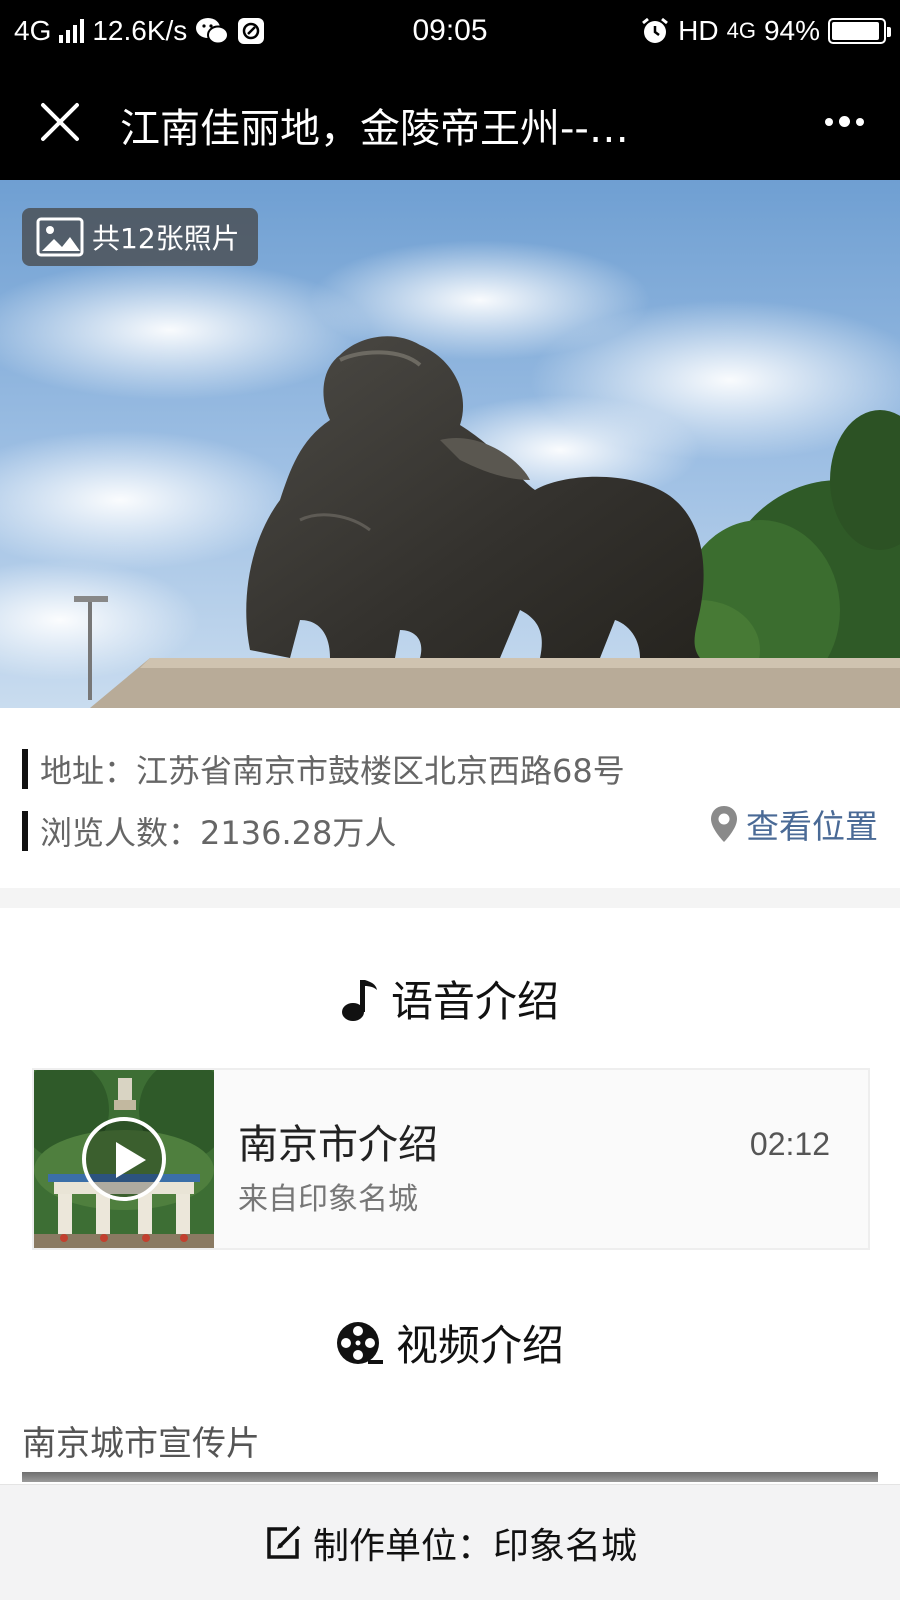  What do you see at coordinates (332, 771) in the screenshot?
I see `address-text: 地址：江苏省南京市鼓楼区北京西路68号` at bounding box center [332, 771].